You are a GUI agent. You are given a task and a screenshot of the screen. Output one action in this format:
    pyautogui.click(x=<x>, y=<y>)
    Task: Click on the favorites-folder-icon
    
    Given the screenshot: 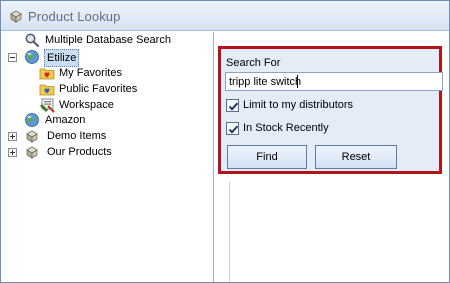 What is the action you would take?
    pyautogui.click(x=47, y=74)
    